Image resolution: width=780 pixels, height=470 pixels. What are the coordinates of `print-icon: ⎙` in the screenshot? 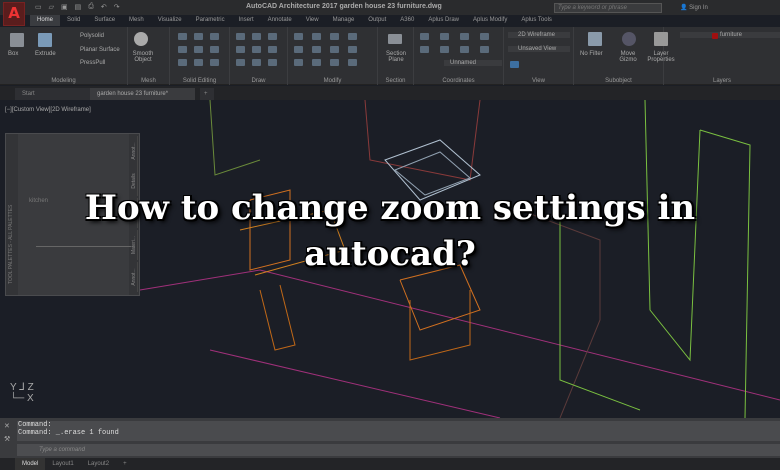 It's located at (91, 7).